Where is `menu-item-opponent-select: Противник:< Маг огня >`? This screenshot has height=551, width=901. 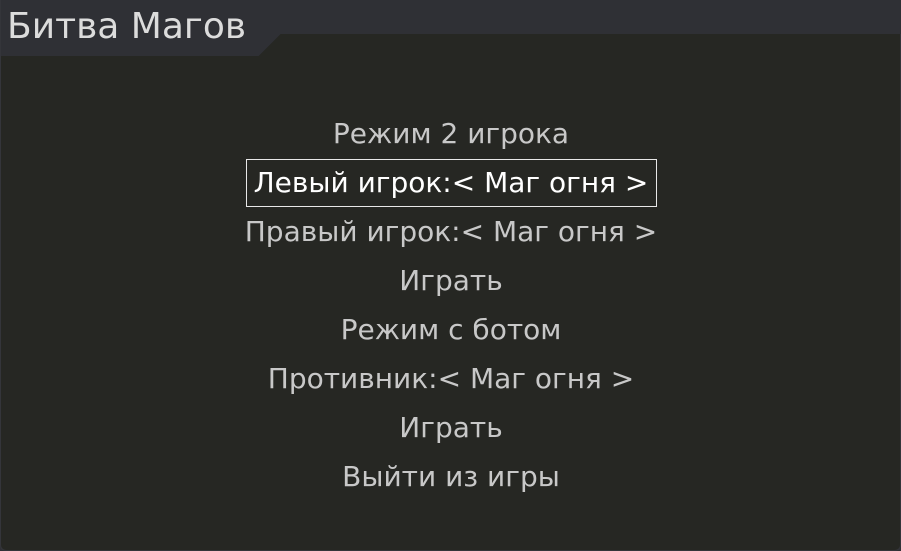 menu-item-opponent-select: Противник:< Маг огня > is located at coordinates (451, 378).